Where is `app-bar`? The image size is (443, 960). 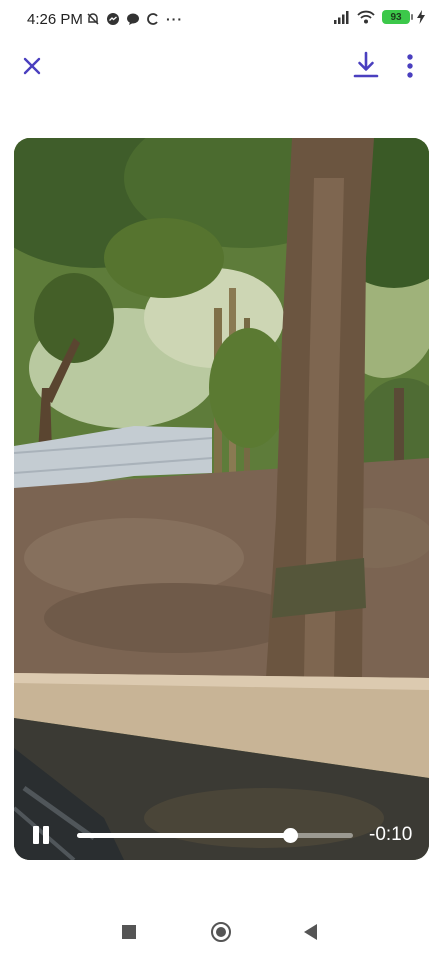 app-bar is located at coordinates (221, 65).